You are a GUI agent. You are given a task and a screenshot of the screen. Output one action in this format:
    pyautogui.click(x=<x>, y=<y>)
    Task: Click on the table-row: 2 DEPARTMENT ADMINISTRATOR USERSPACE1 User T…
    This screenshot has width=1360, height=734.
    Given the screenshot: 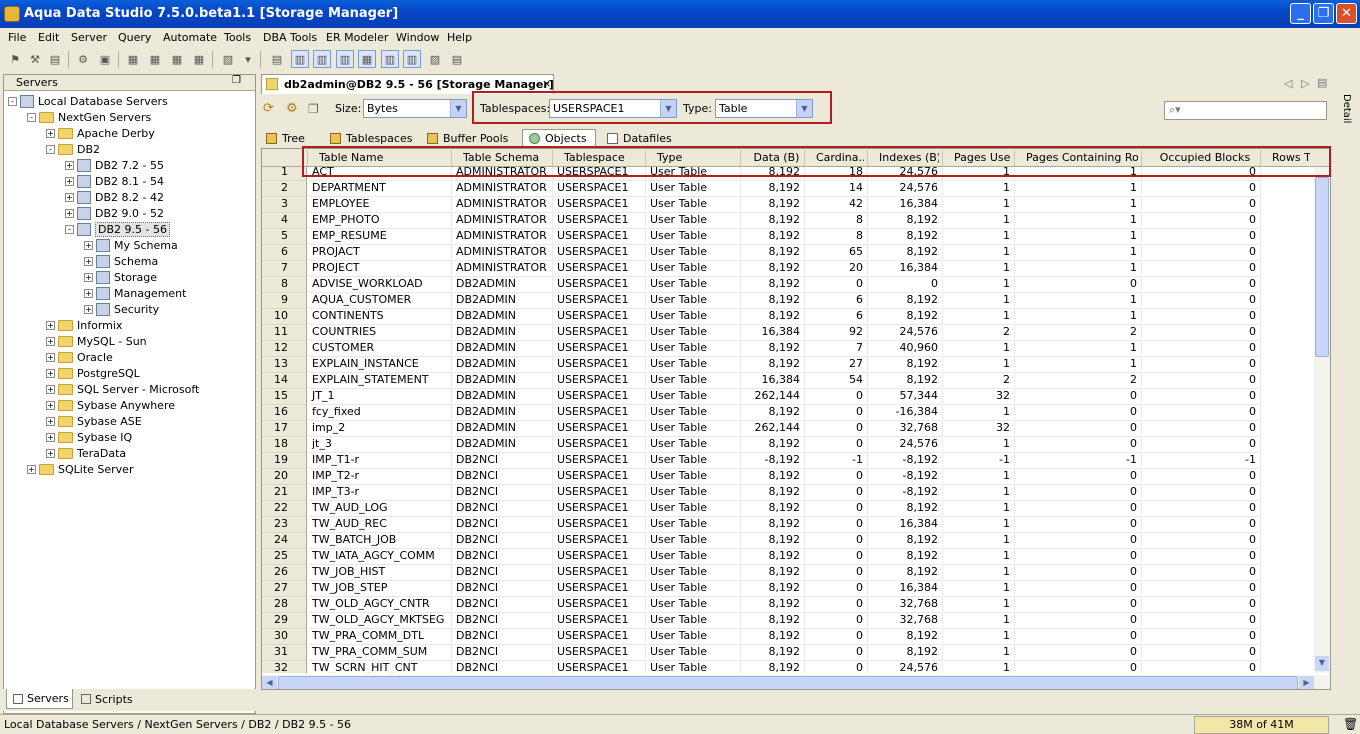 What is the action you would take?
    pyautogui.click(x=788, y=189)
    